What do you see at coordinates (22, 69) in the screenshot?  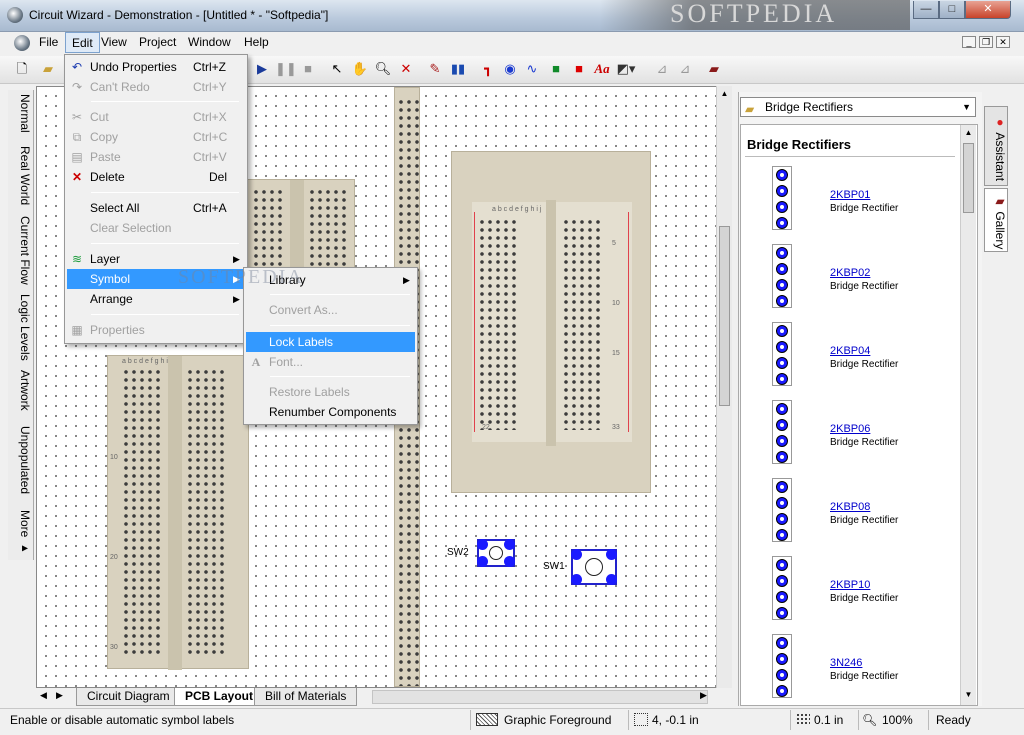 I see `new-file-icon: 🗋` at bounding box center [22, 69].